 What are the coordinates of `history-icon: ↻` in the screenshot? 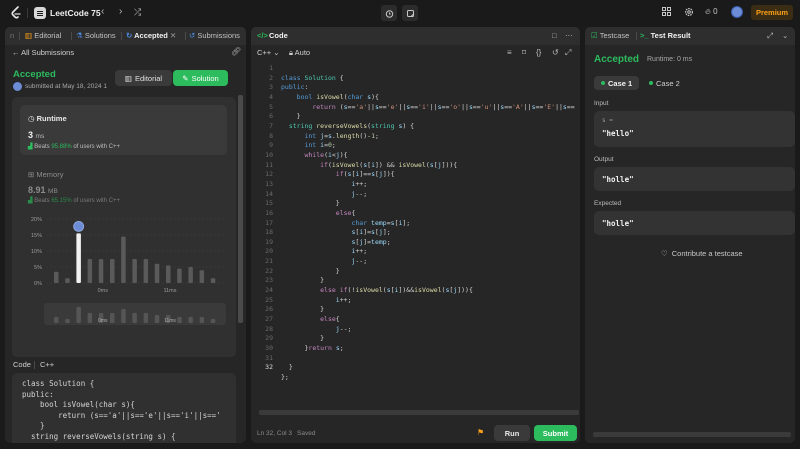 It's located at (129, 35).